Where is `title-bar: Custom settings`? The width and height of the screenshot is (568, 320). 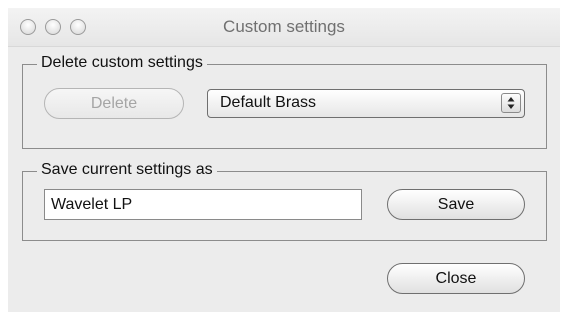
title-bar: Custom settings is located at coordinates (284, 27).